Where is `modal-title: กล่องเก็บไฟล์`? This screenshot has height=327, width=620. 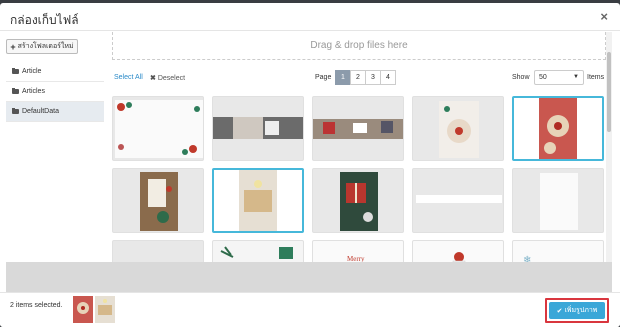
modal-title: กล่องเก็บไฟล์ is located at coordinates (44, 20).